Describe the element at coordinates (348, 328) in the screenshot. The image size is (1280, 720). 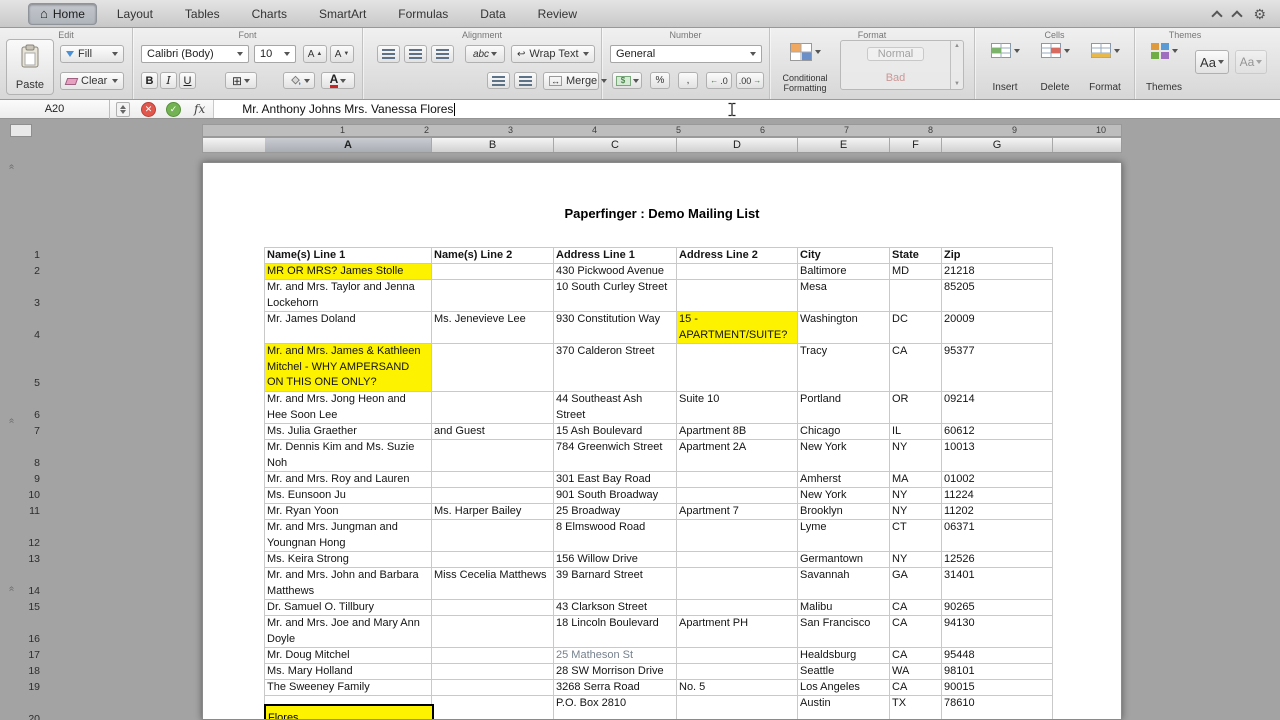
I see `cell-A4: Mr. James Doland` at that location.